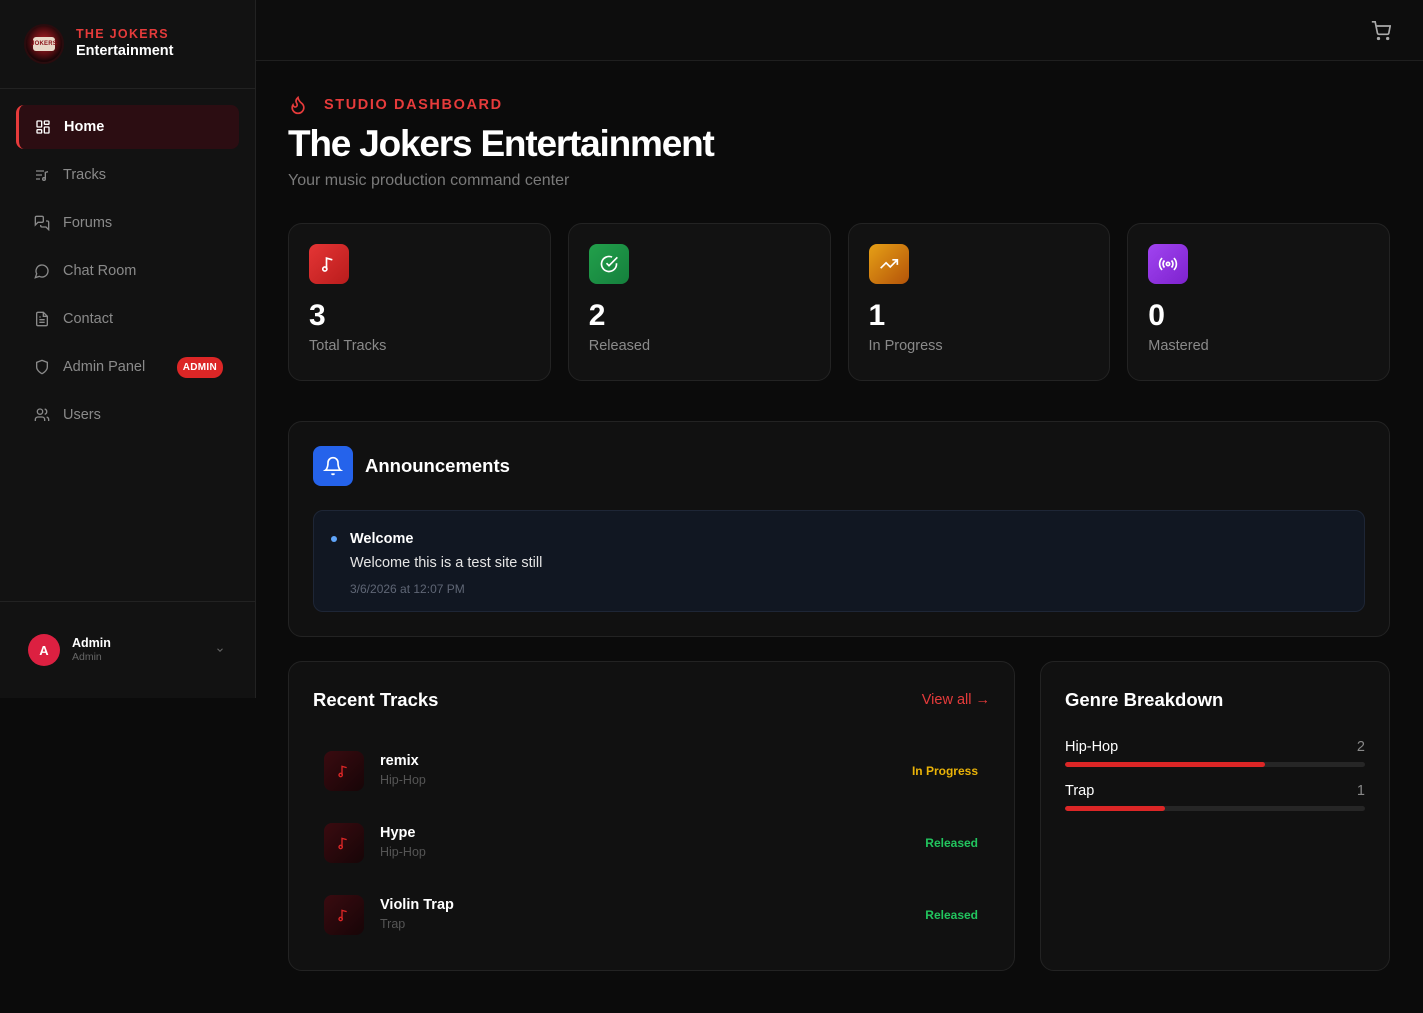 Image resolution: width=1423 pixels, height=1013 pixels. Describe the element at coordinates (1080, 790) in the screenshot. I see `genre-name: Trap` at that location.